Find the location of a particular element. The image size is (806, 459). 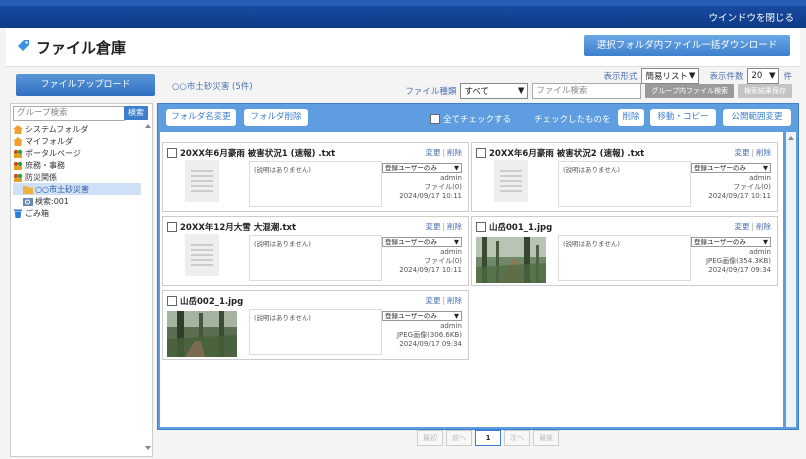

file-name: 20XX年6月豪雨 被害状況2 (速報) .txt is located at coordinates (566, 153).